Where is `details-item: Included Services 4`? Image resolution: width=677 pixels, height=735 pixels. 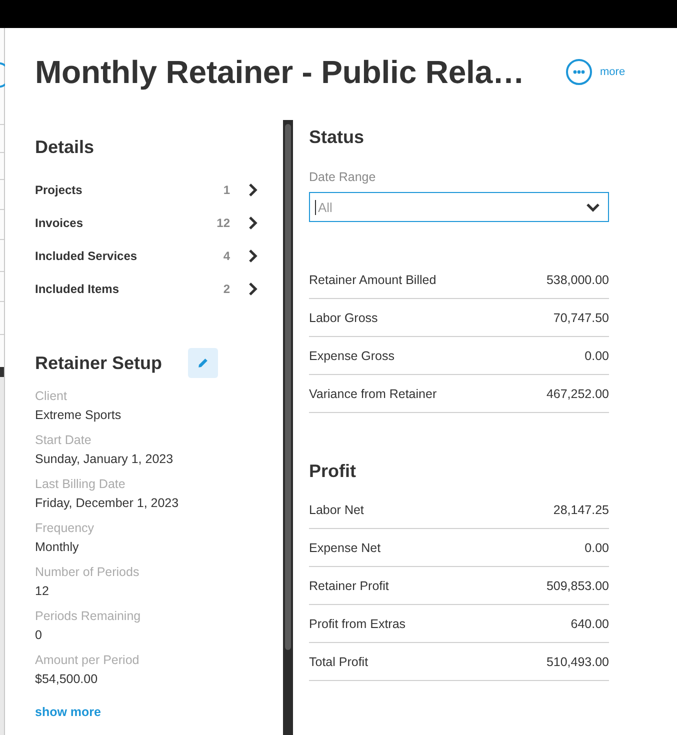 details-item: Included Services 4 is located at coordinates (146, 255).